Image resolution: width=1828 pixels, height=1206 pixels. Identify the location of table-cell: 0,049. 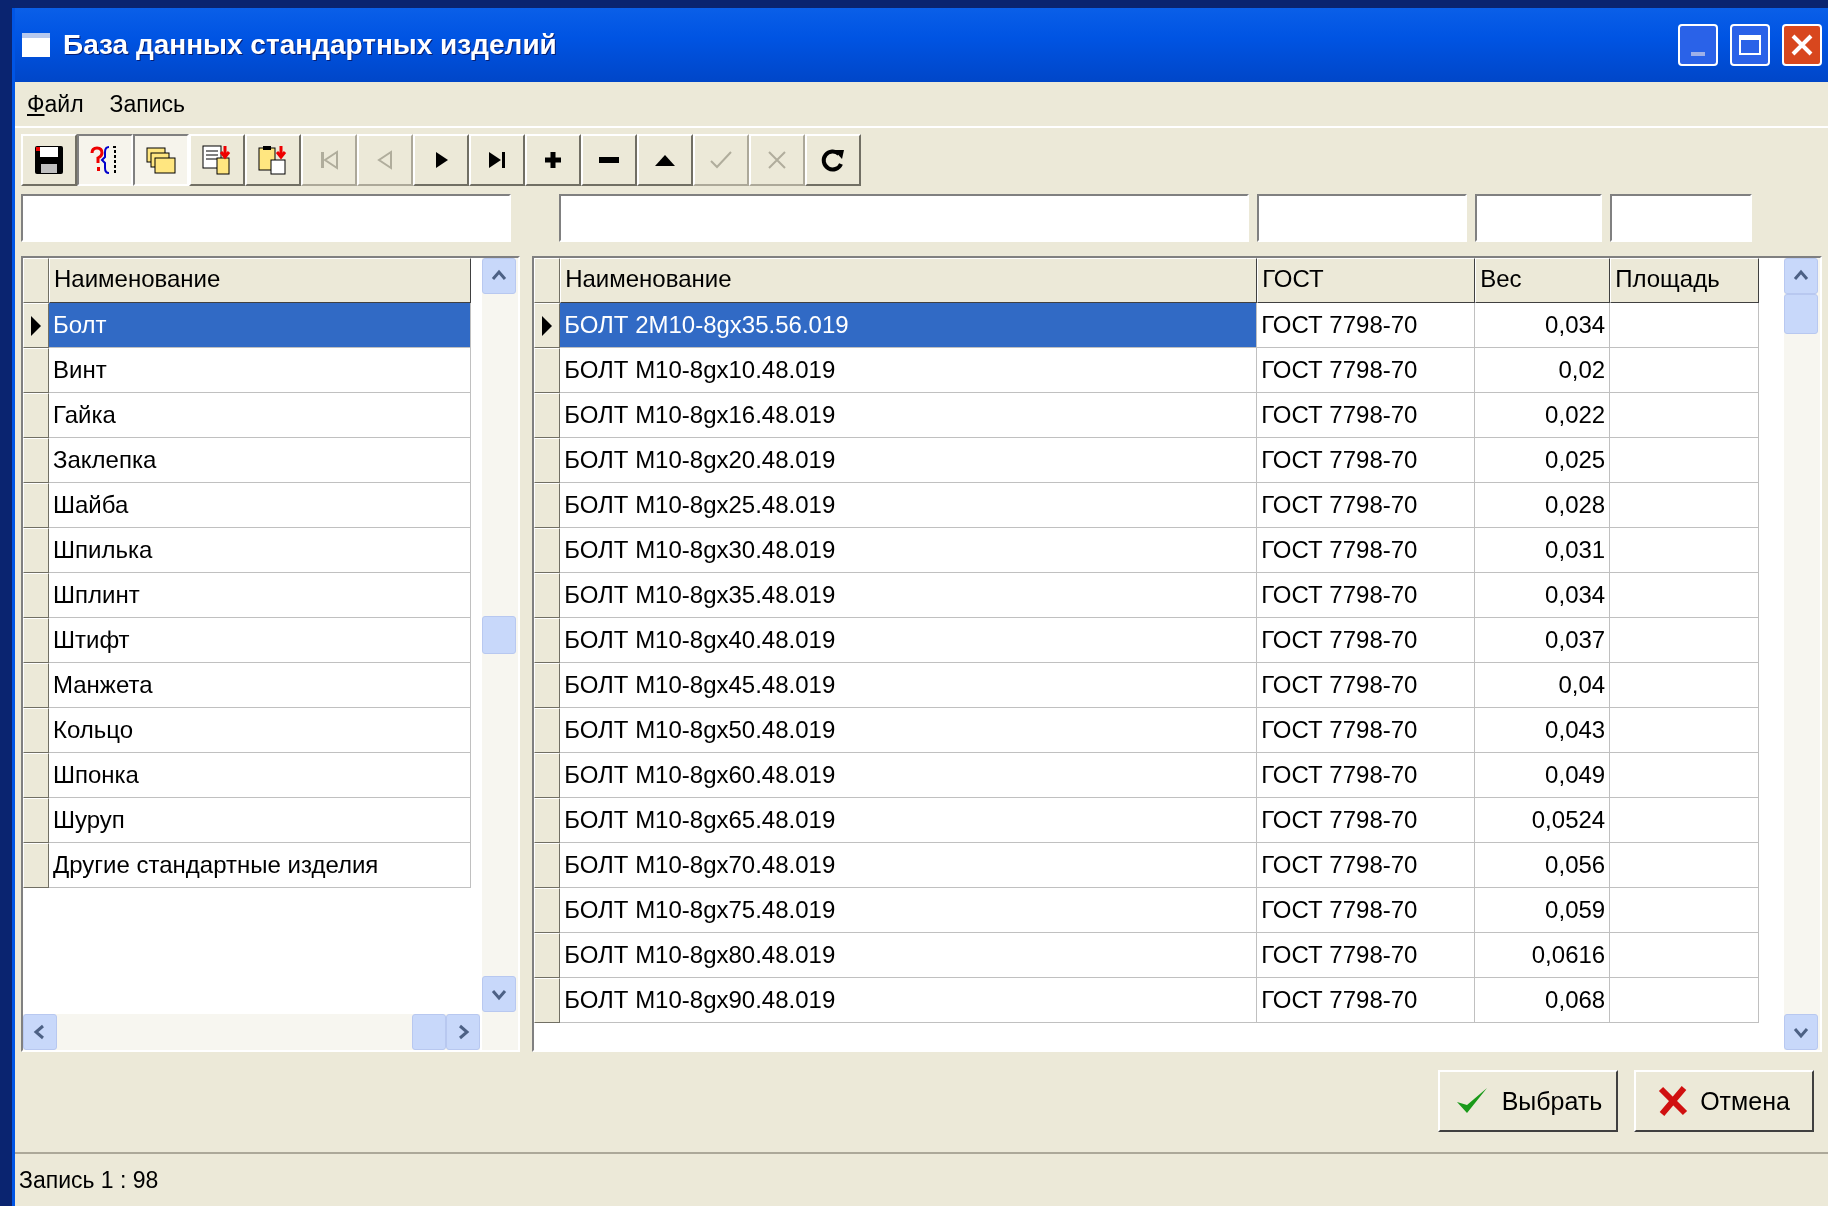
(1543, 775).